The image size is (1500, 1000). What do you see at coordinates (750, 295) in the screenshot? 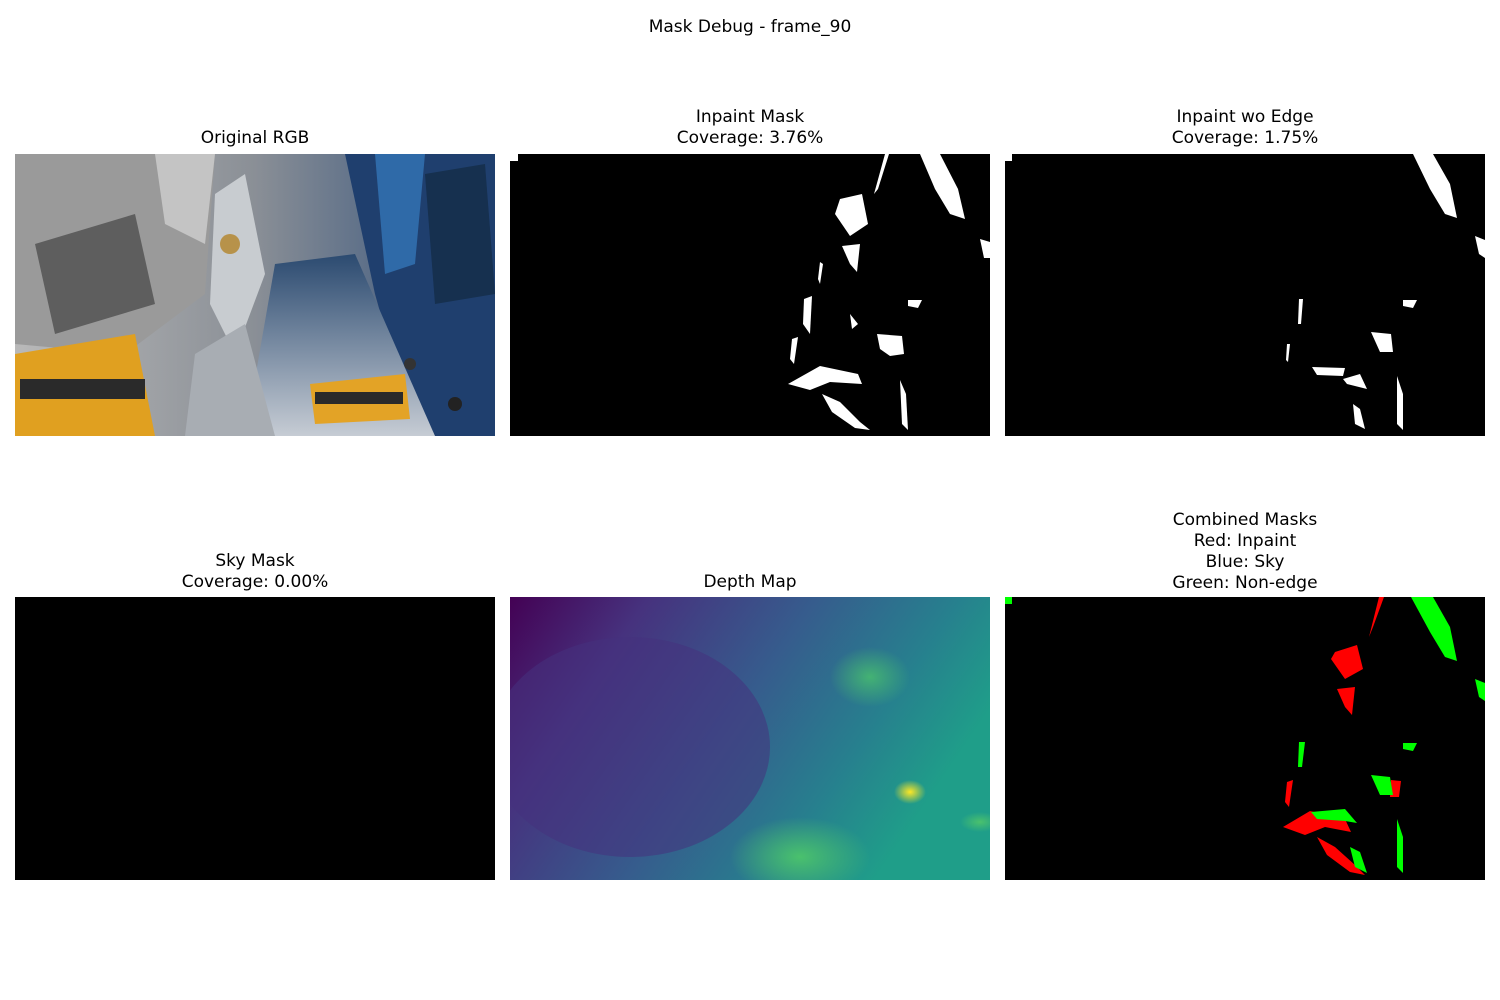
I see `inpaint-mask-image` at bounding box center [750, 295].